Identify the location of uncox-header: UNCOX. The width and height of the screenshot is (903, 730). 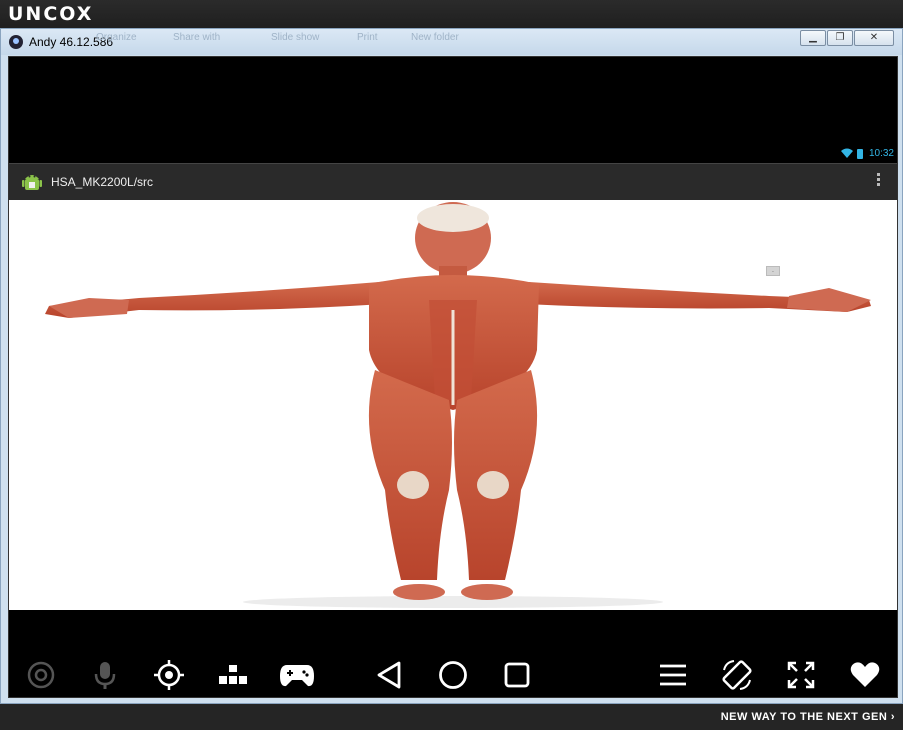
(451, 14).